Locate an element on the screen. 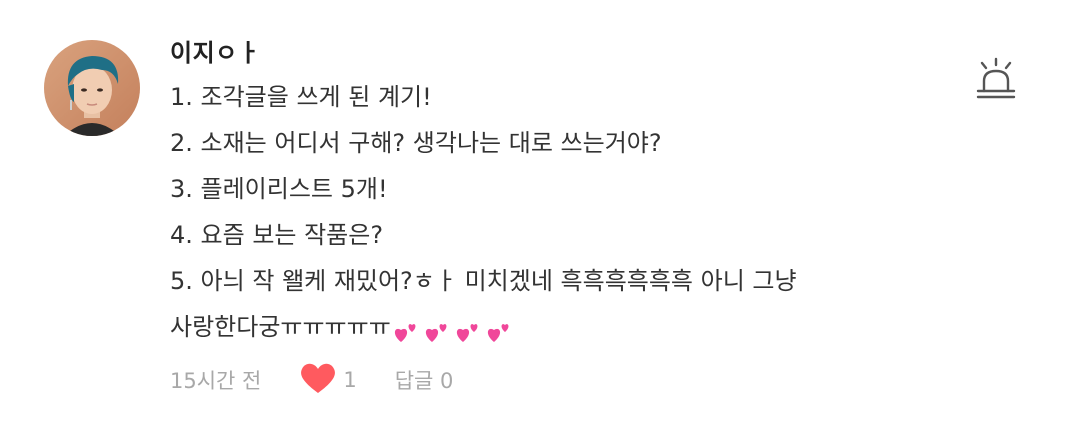  report-siren-icon is located at coordinates (996, 80).